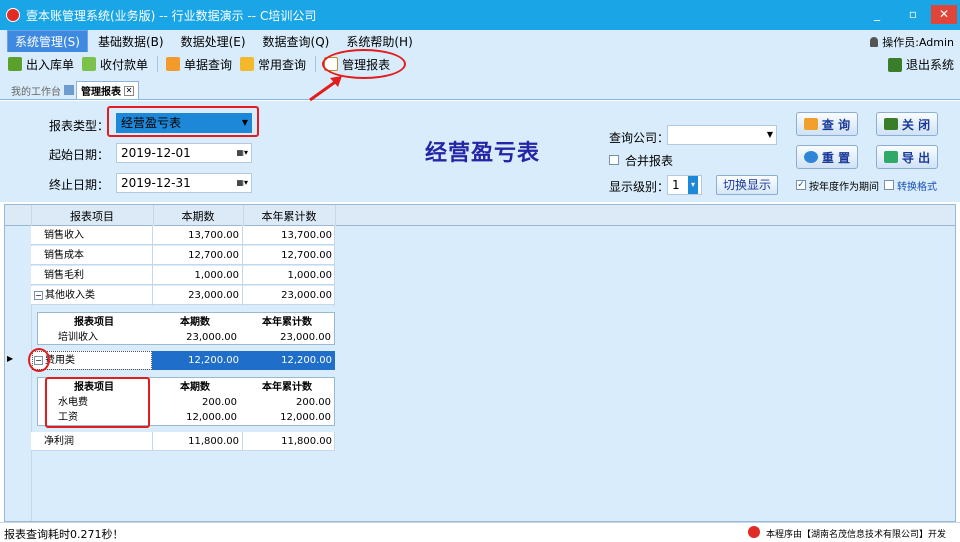  Describe the element at coordinates (184, 183) in the screenshot. I see `end-date-picker: 2019-12-31 ▦▾` at that location.